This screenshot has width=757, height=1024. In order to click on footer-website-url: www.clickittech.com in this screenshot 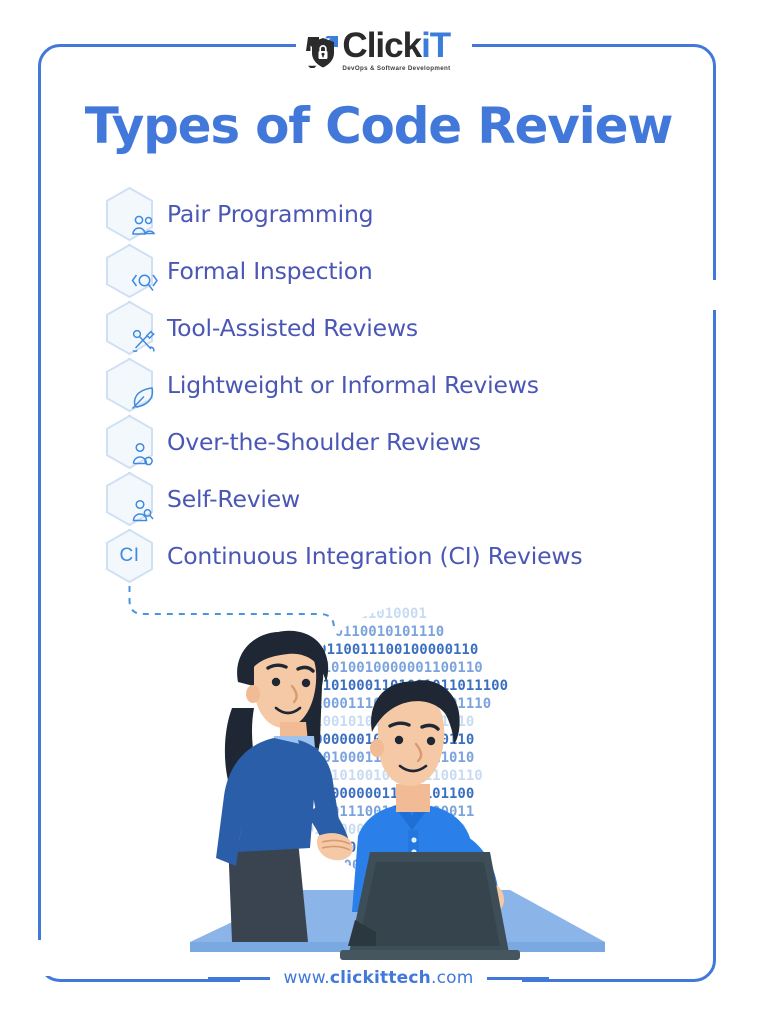, I will do `click(379, 978)`.